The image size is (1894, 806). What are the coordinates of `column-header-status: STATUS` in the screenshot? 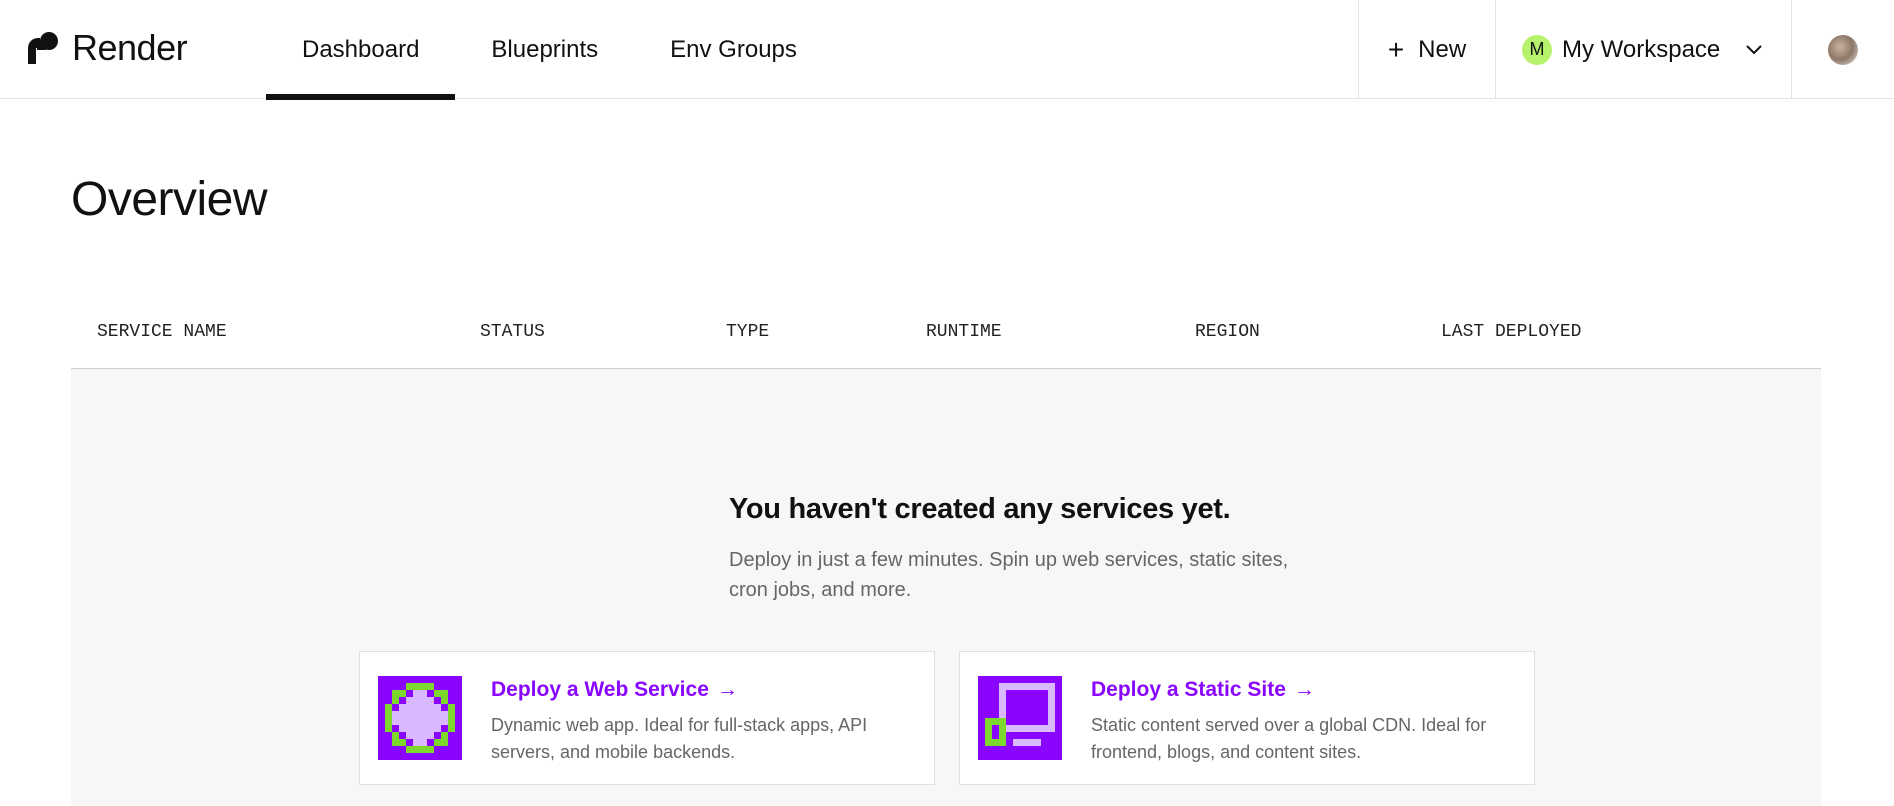 It's located at (512, 332).